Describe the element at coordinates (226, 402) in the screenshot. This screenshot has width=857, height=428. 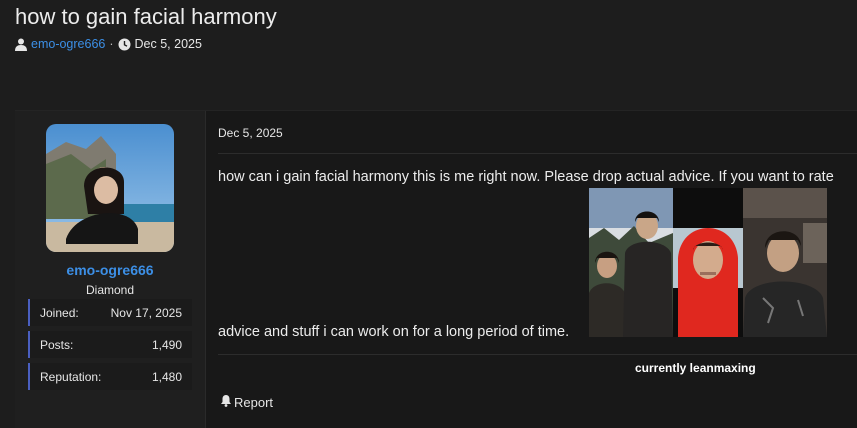
I see `bell-icon` at that location.